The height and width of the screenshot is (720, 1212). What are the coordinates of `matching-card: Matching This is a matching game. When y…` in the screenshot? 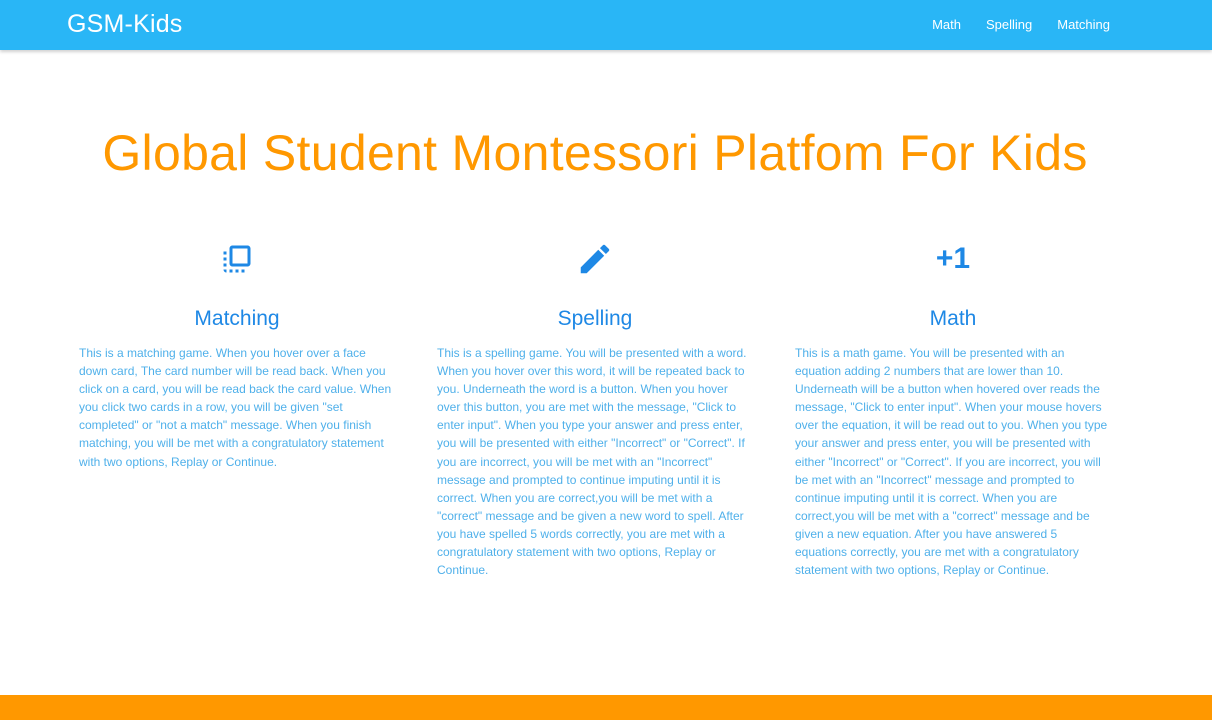 It's located at (237, 354).